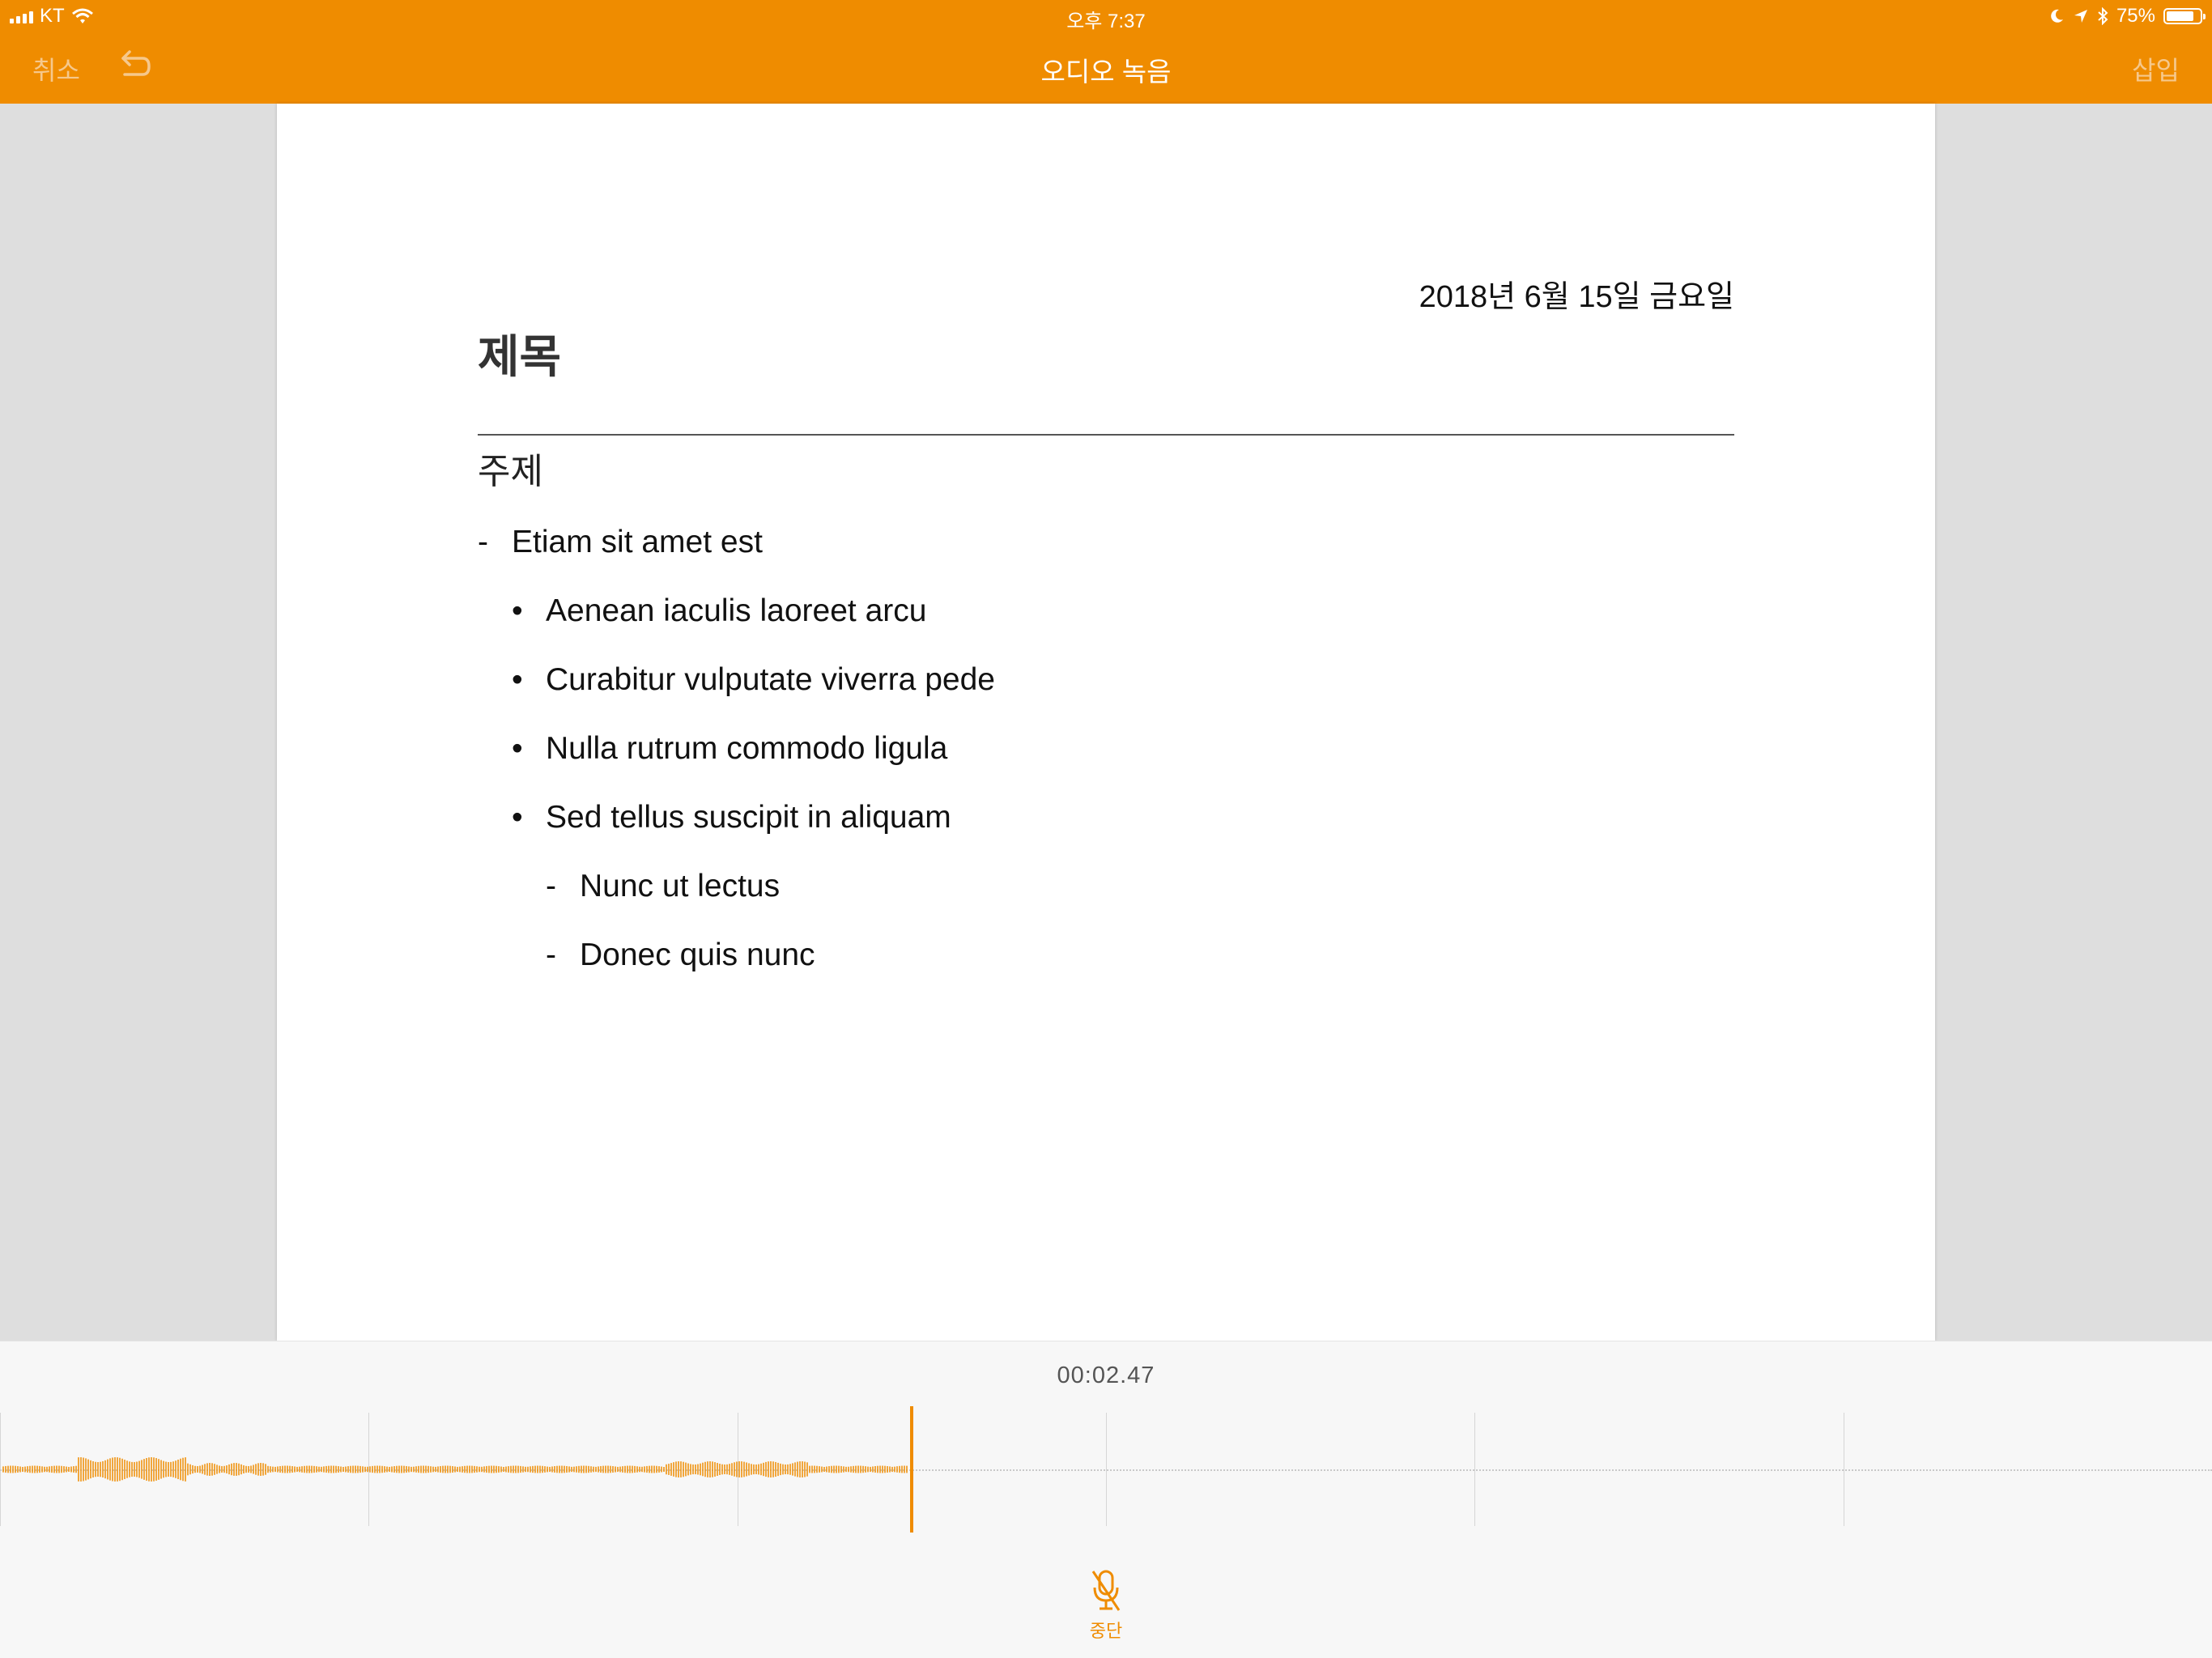  What do you see at coordinates (2057, 16) in the screenshot?
I see `moon-icon` at bounding box center [2057, 16].